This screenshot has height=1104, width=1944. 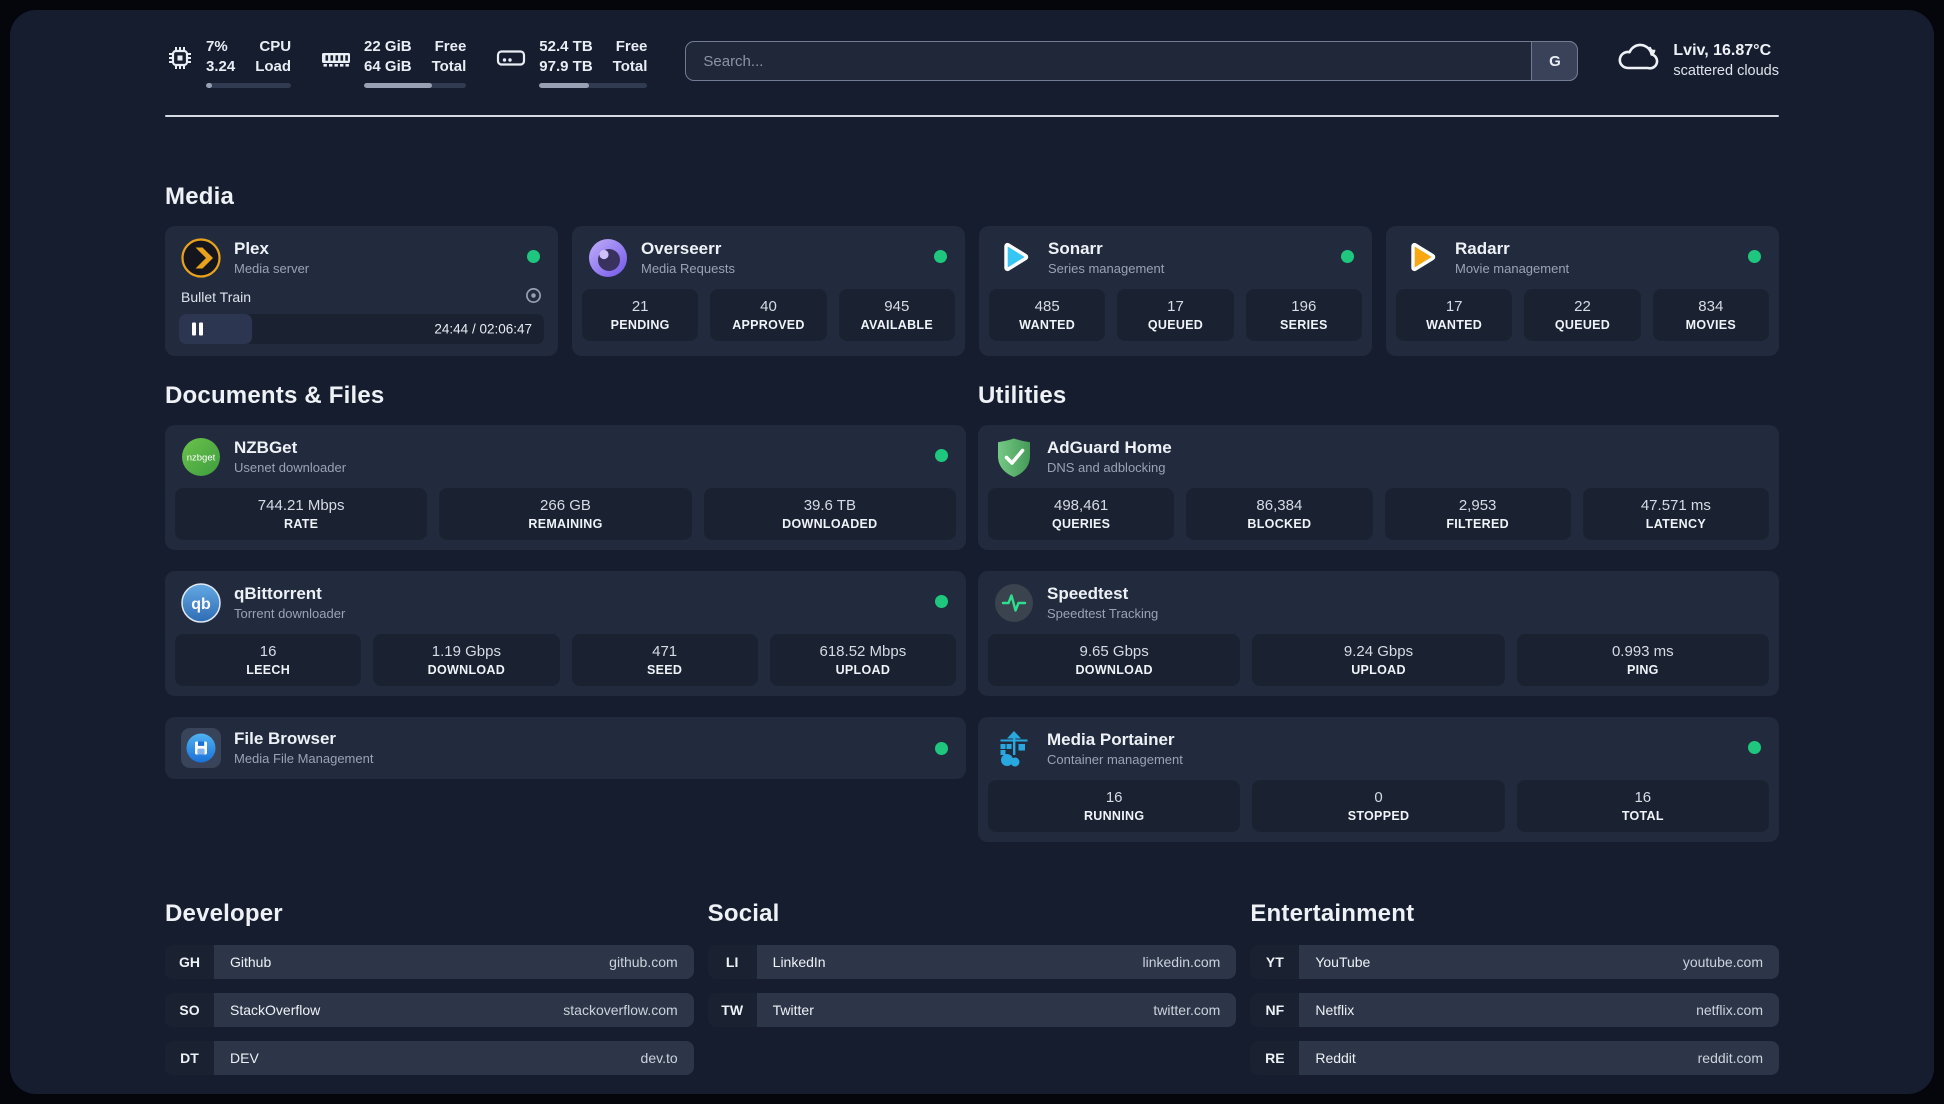 I want to click on bookmark-abbr: YT, so click(x=1275, y=961).